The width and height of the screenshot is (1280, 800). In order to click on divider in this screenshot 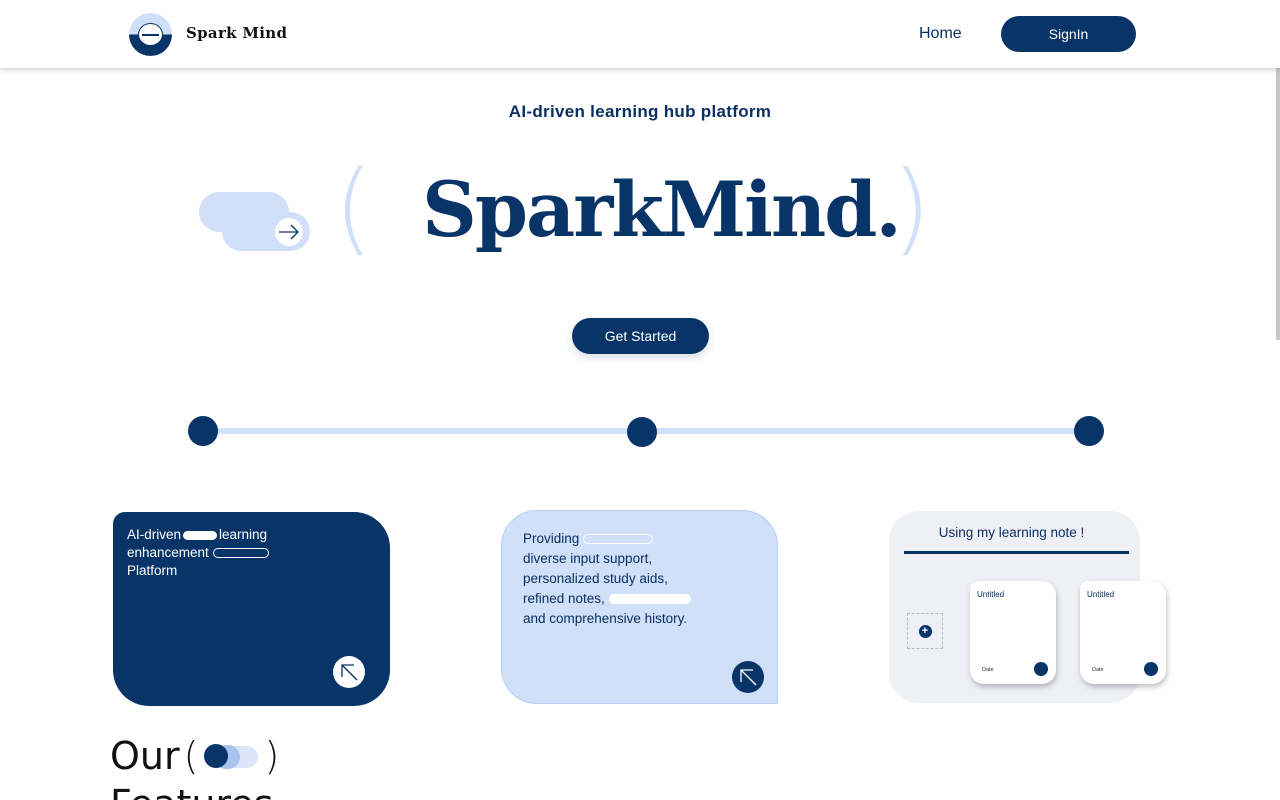, I will do `click(1016, 552)`.